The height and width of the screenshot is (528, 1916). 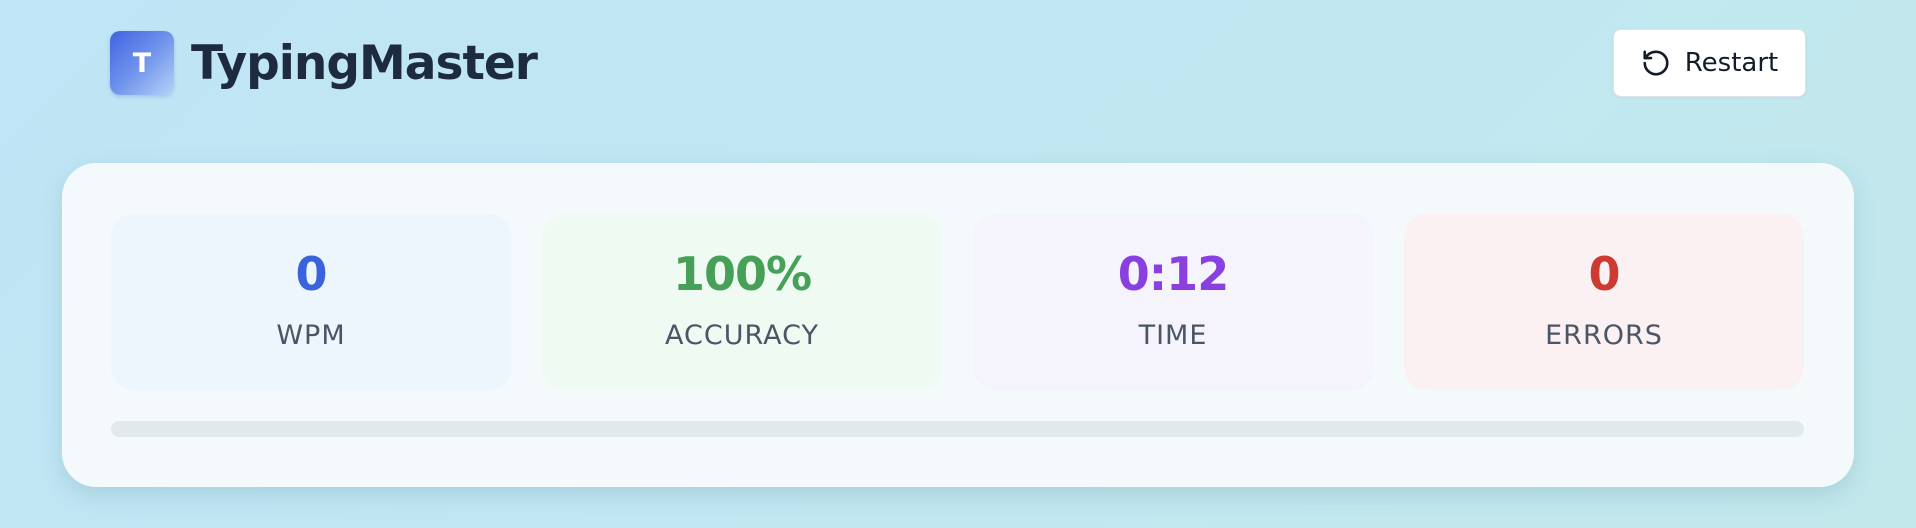 What do you see at coordinates (742, 302) in the screenshot?
I see `stat-accuracy: 100% ACCURACY` at bounding box center [742, 302].